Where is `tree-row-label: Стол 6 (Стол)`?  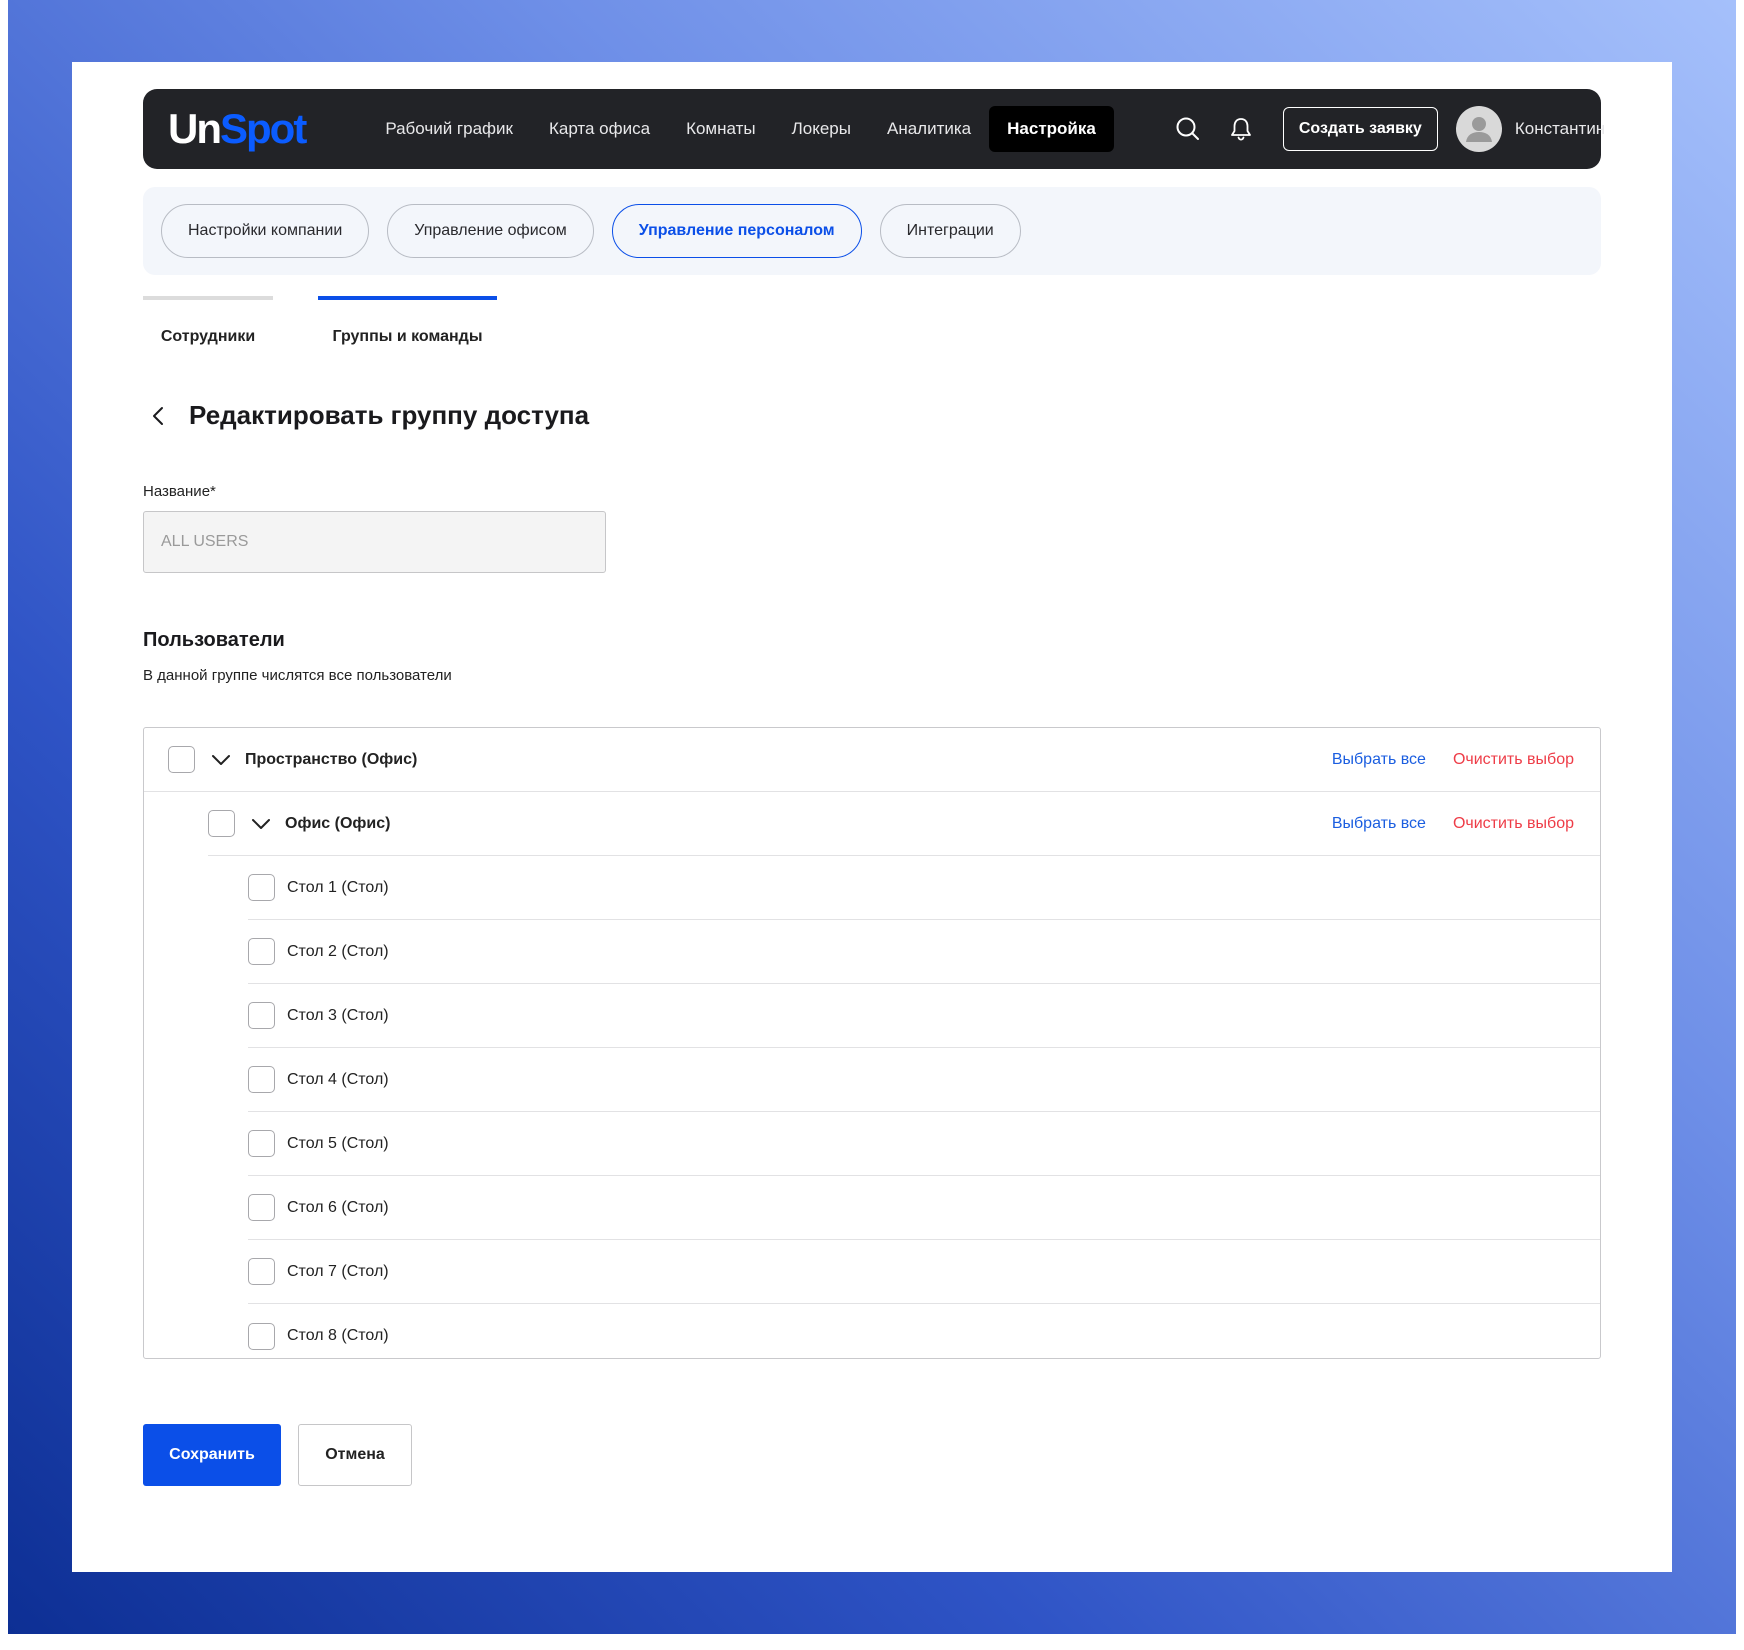 tree-row-label: Стол 6 (Стол) is located at coordinates (338, 1207).